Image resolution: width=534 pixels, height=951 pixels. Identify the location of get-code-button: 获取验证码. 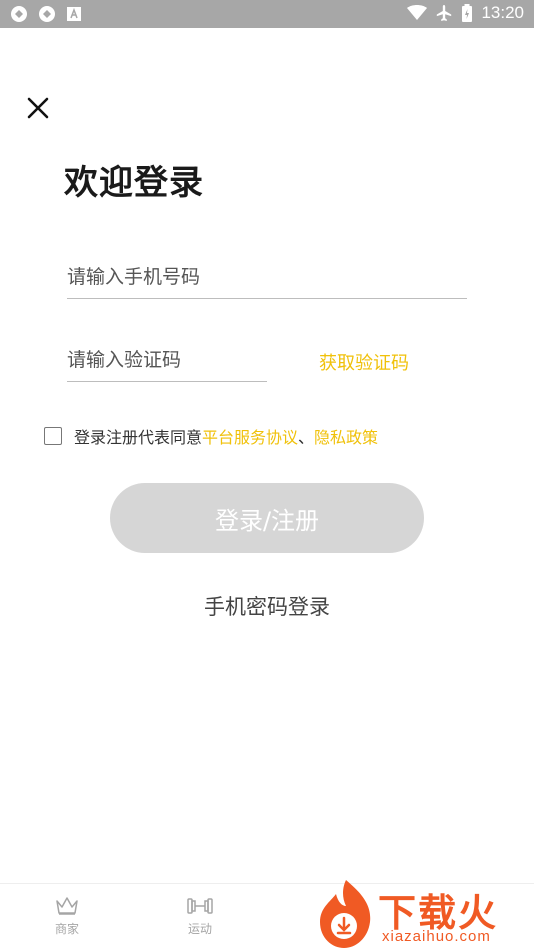
(364, 362).